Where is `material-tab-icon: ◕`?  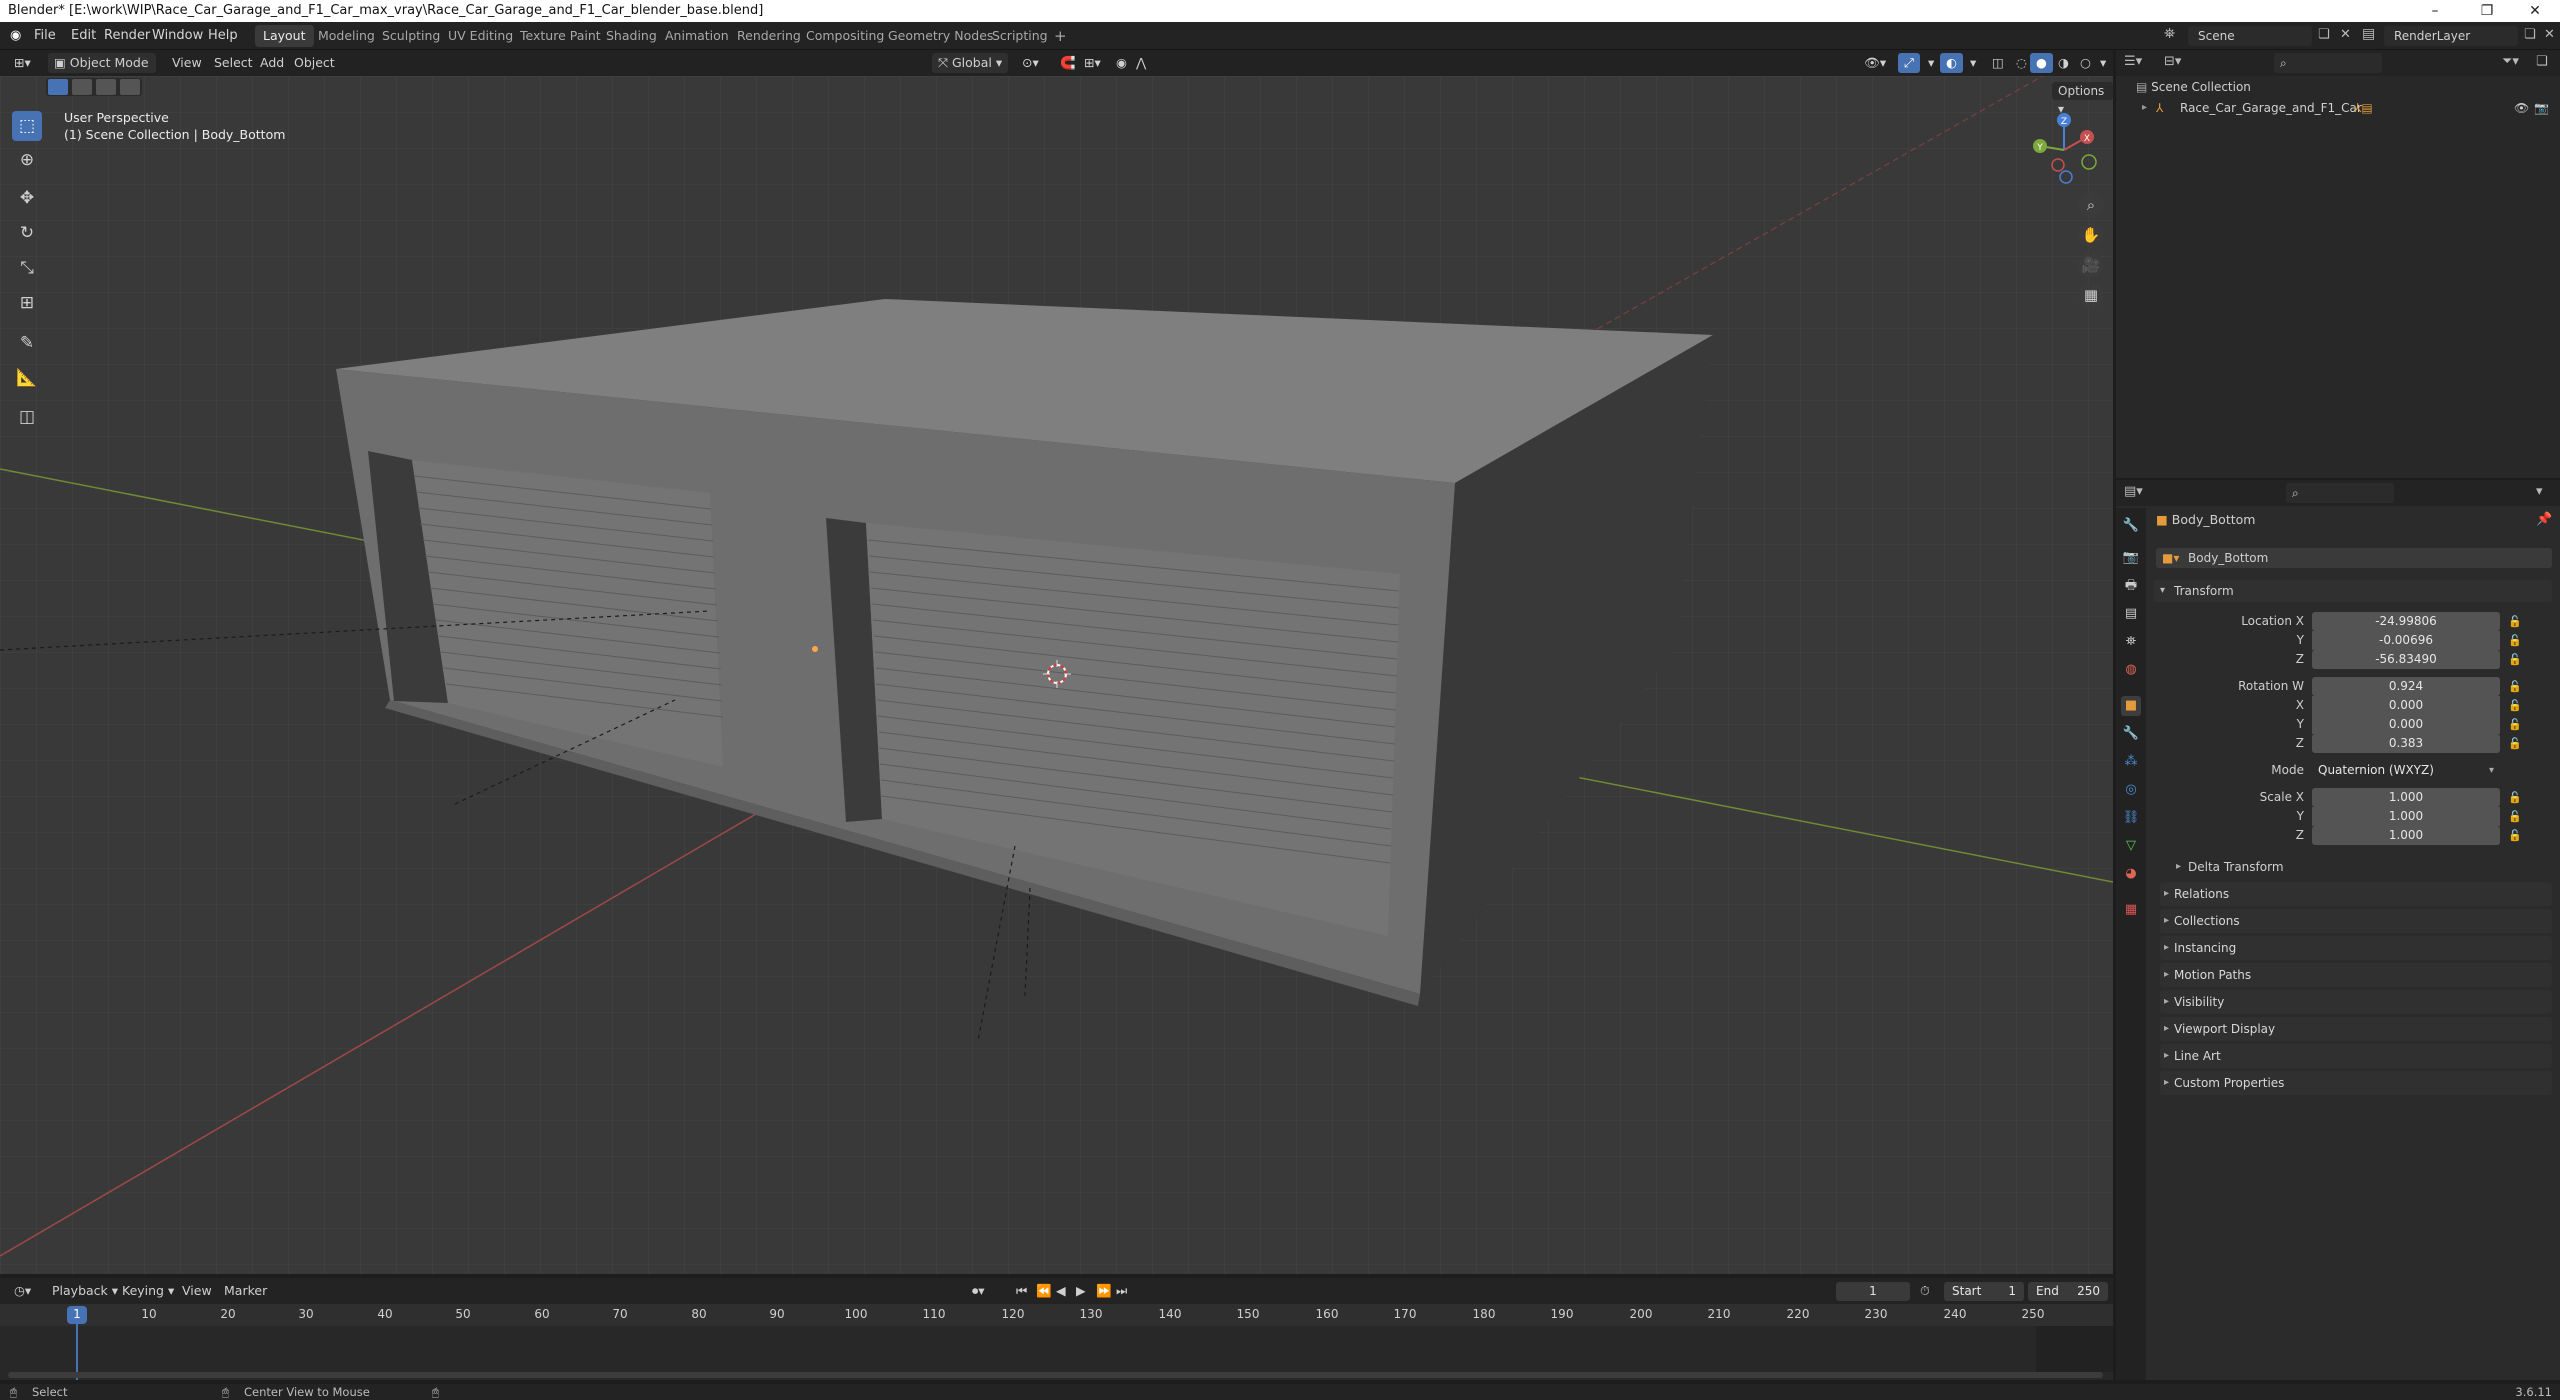 material-tab-icon: ◕ is located at coordinates (2131, 874).